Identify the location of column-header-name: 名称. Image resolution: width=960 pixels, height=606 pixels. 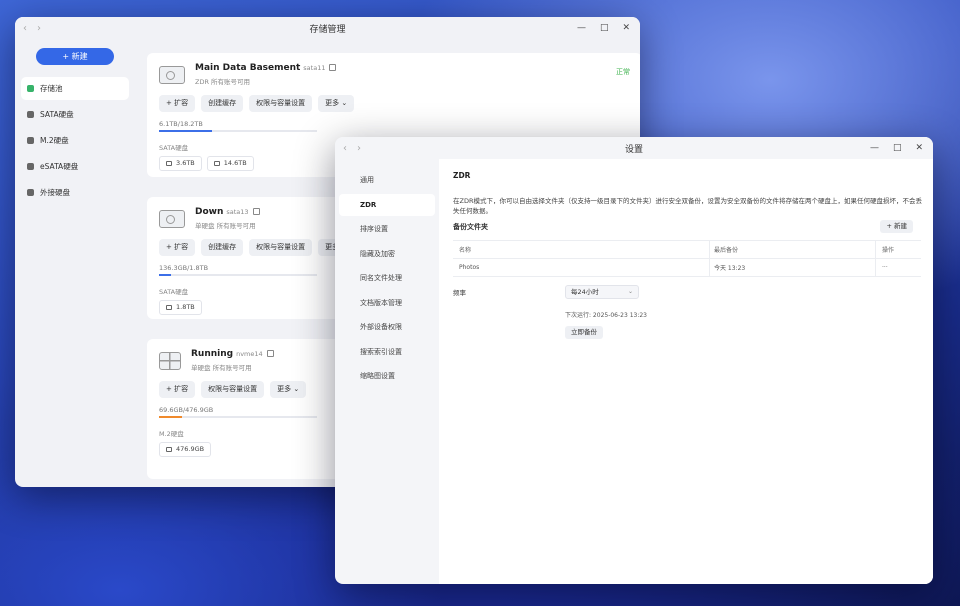
(465, 250).